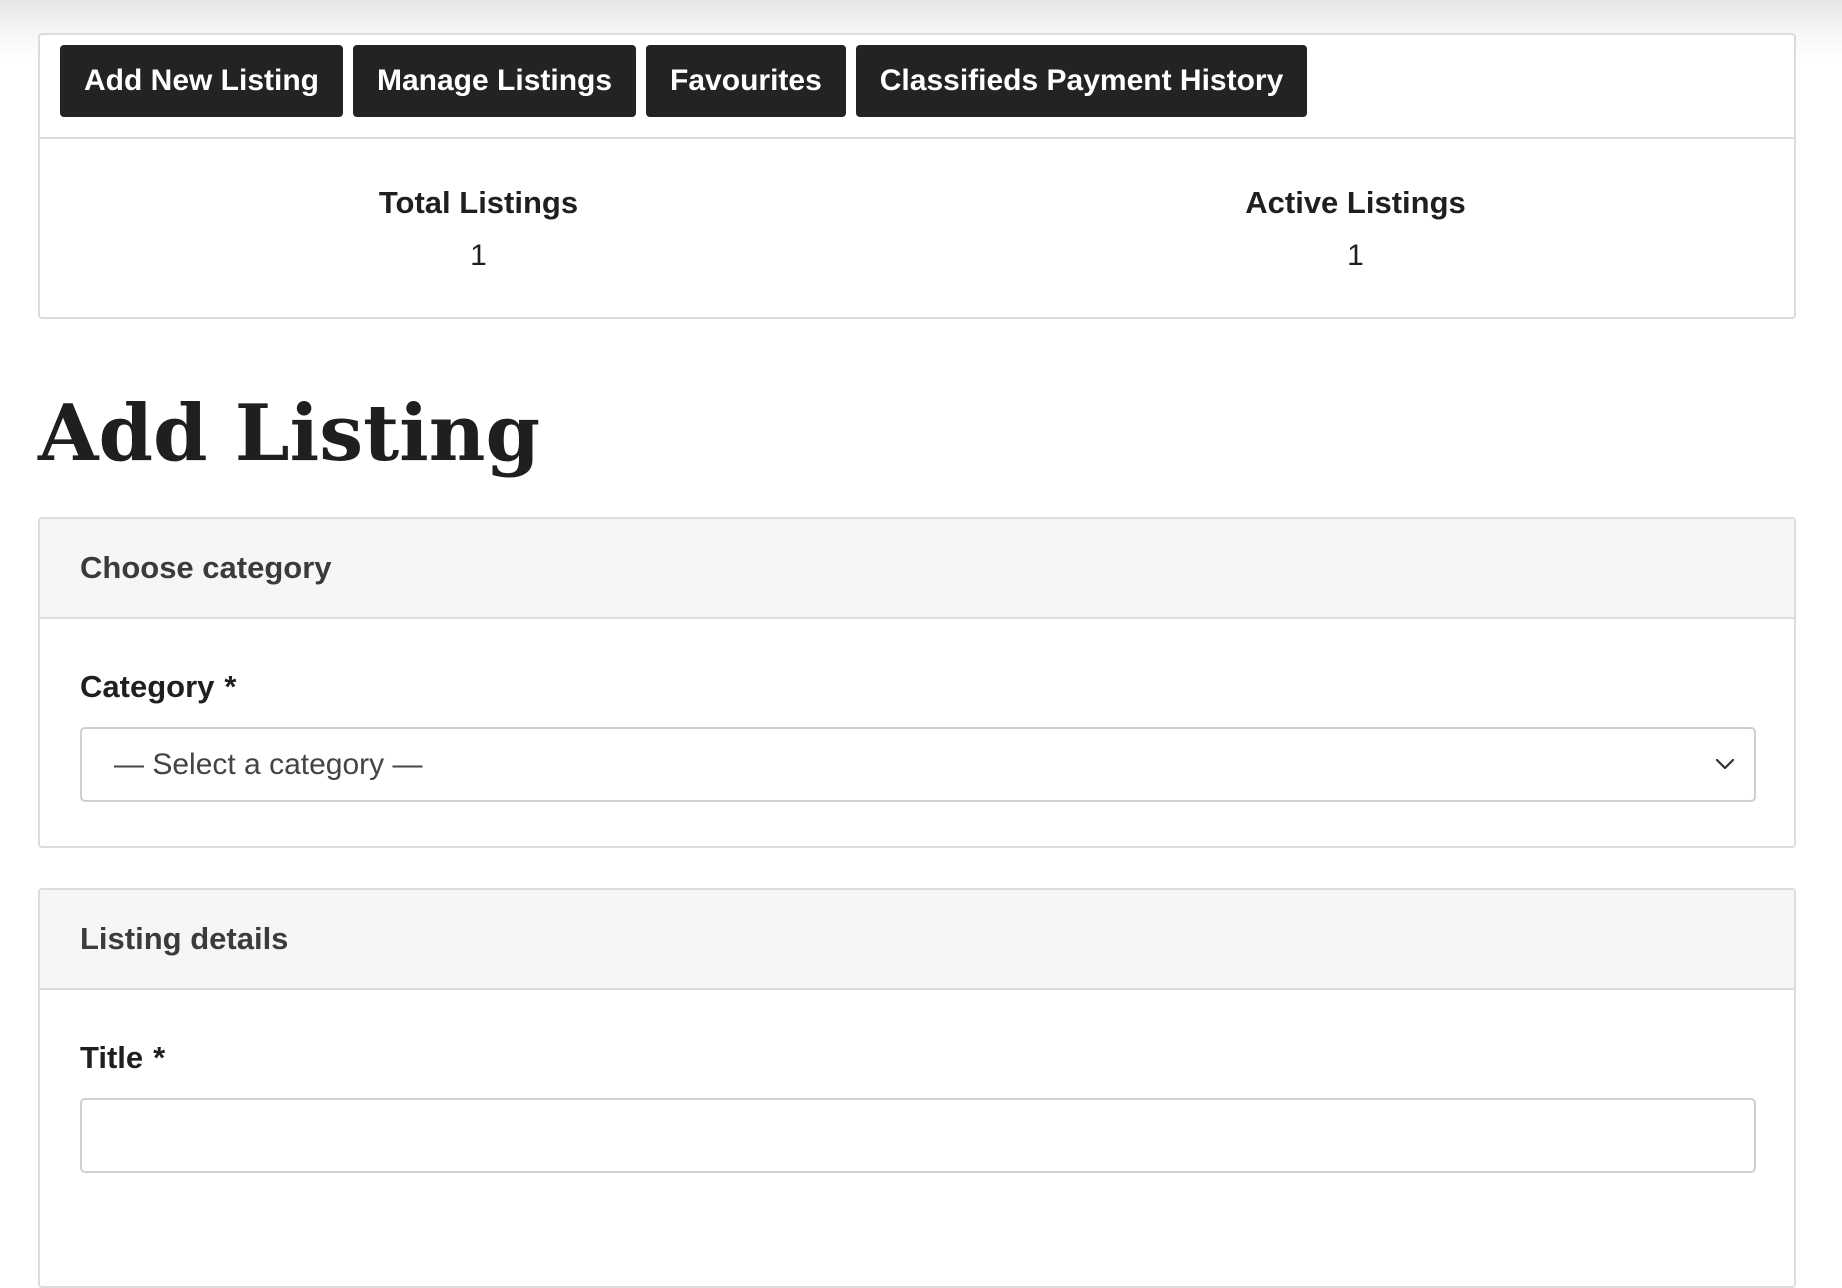 This screenshot has width=1842, height=1288. I want to click on listing-details-body: Title *, so click(917, 1106).